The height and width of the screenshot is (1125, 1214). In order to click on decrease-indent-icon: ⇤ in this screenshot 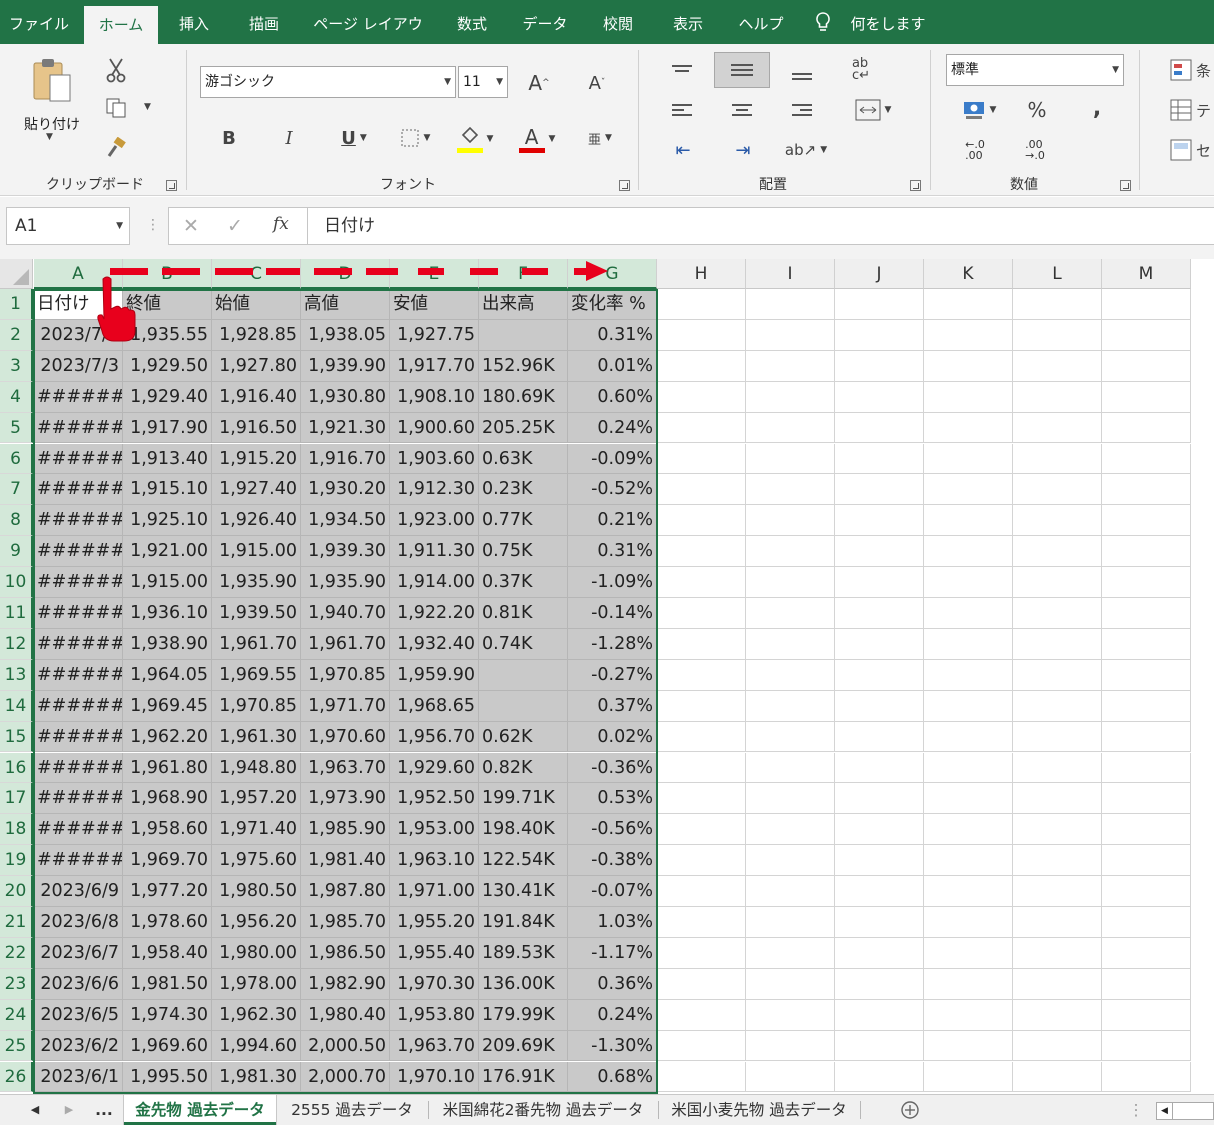, I will do `click(683, 150)`.